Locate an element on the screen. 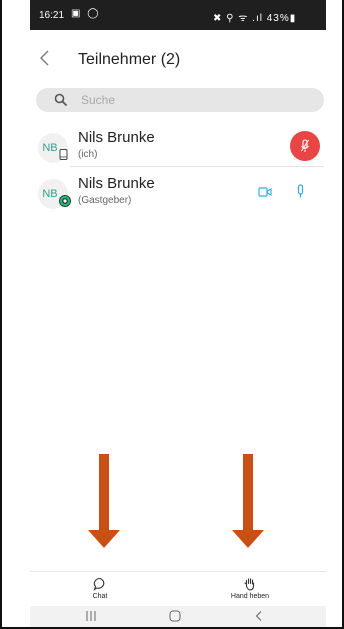 The image size is (344, 629). bottom-bar-divider is located at coordinates (178, 571).